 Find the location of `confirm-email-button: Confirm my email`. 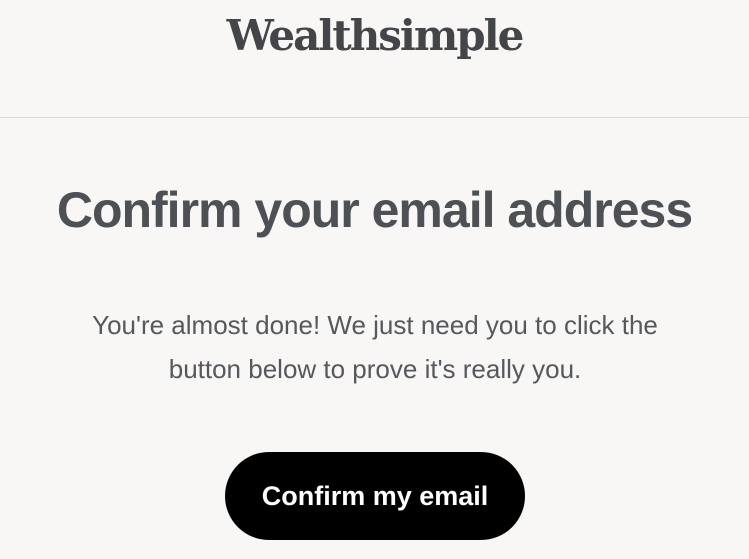

confirm-email-button: Confirm my email is located at coordinates (375, 496).